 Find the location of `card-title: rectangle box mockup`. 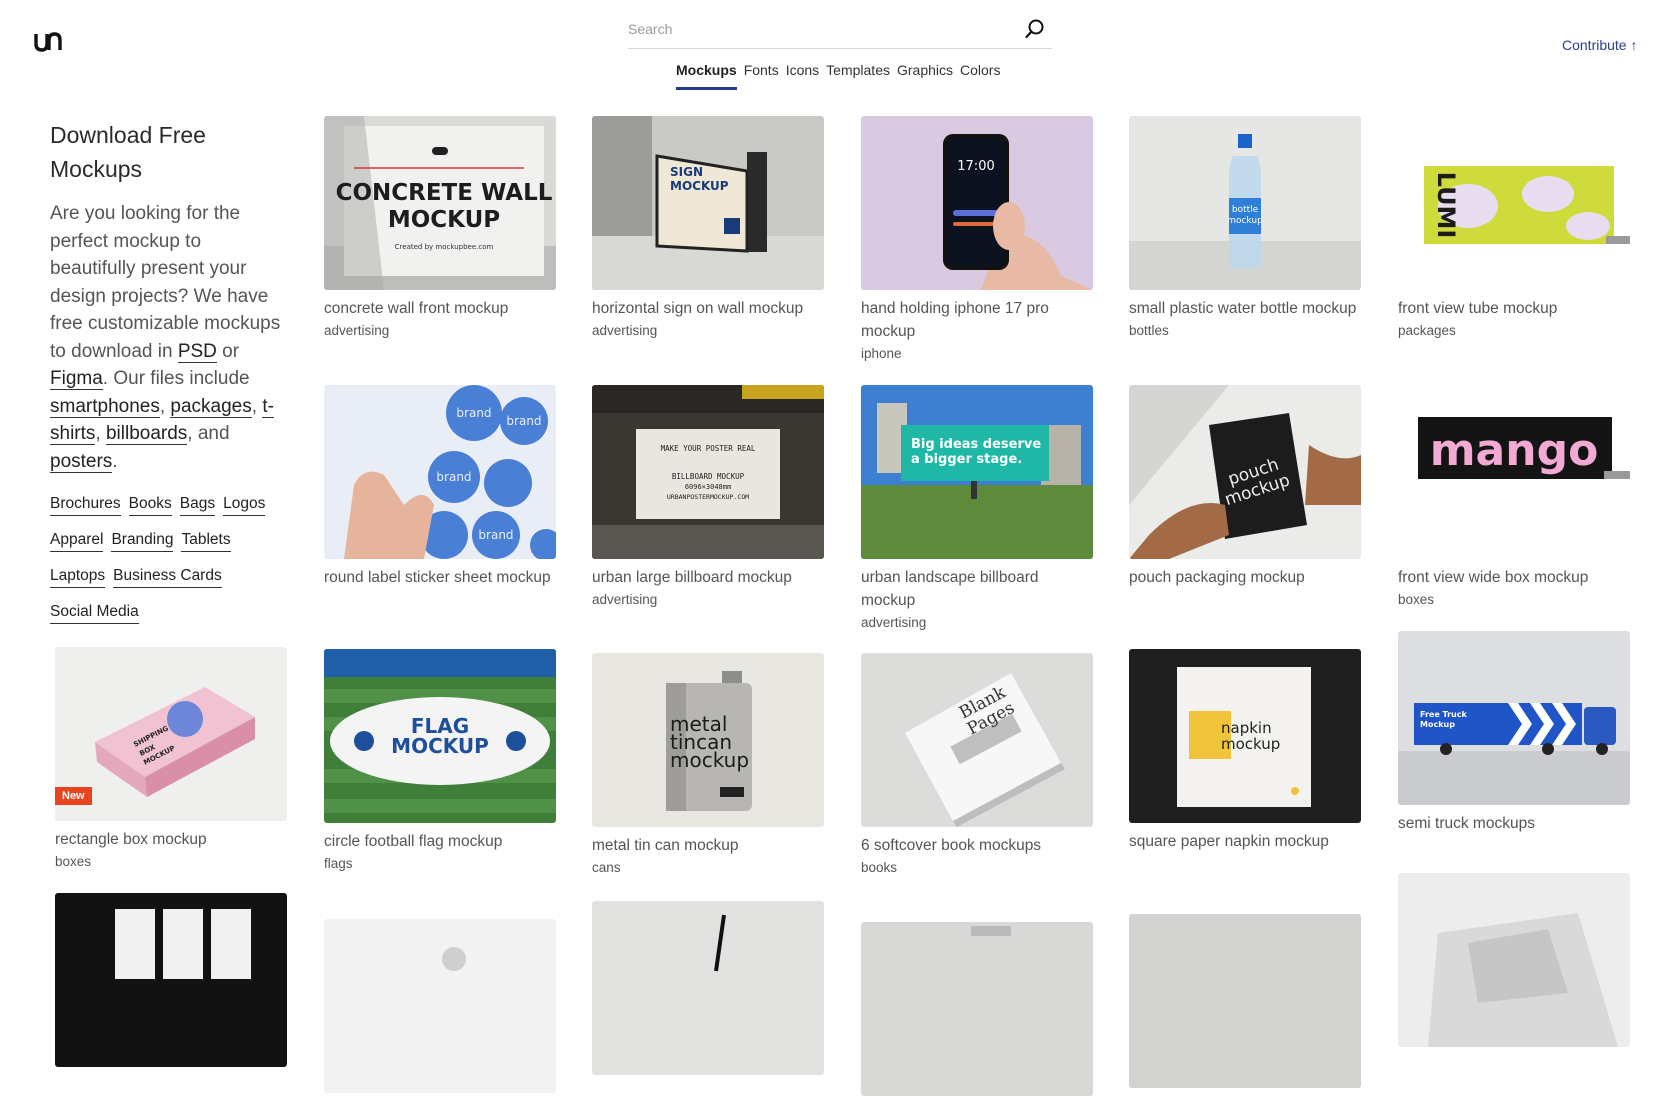

card-title: rectangle box mockup is located at coordinates (171, 839).